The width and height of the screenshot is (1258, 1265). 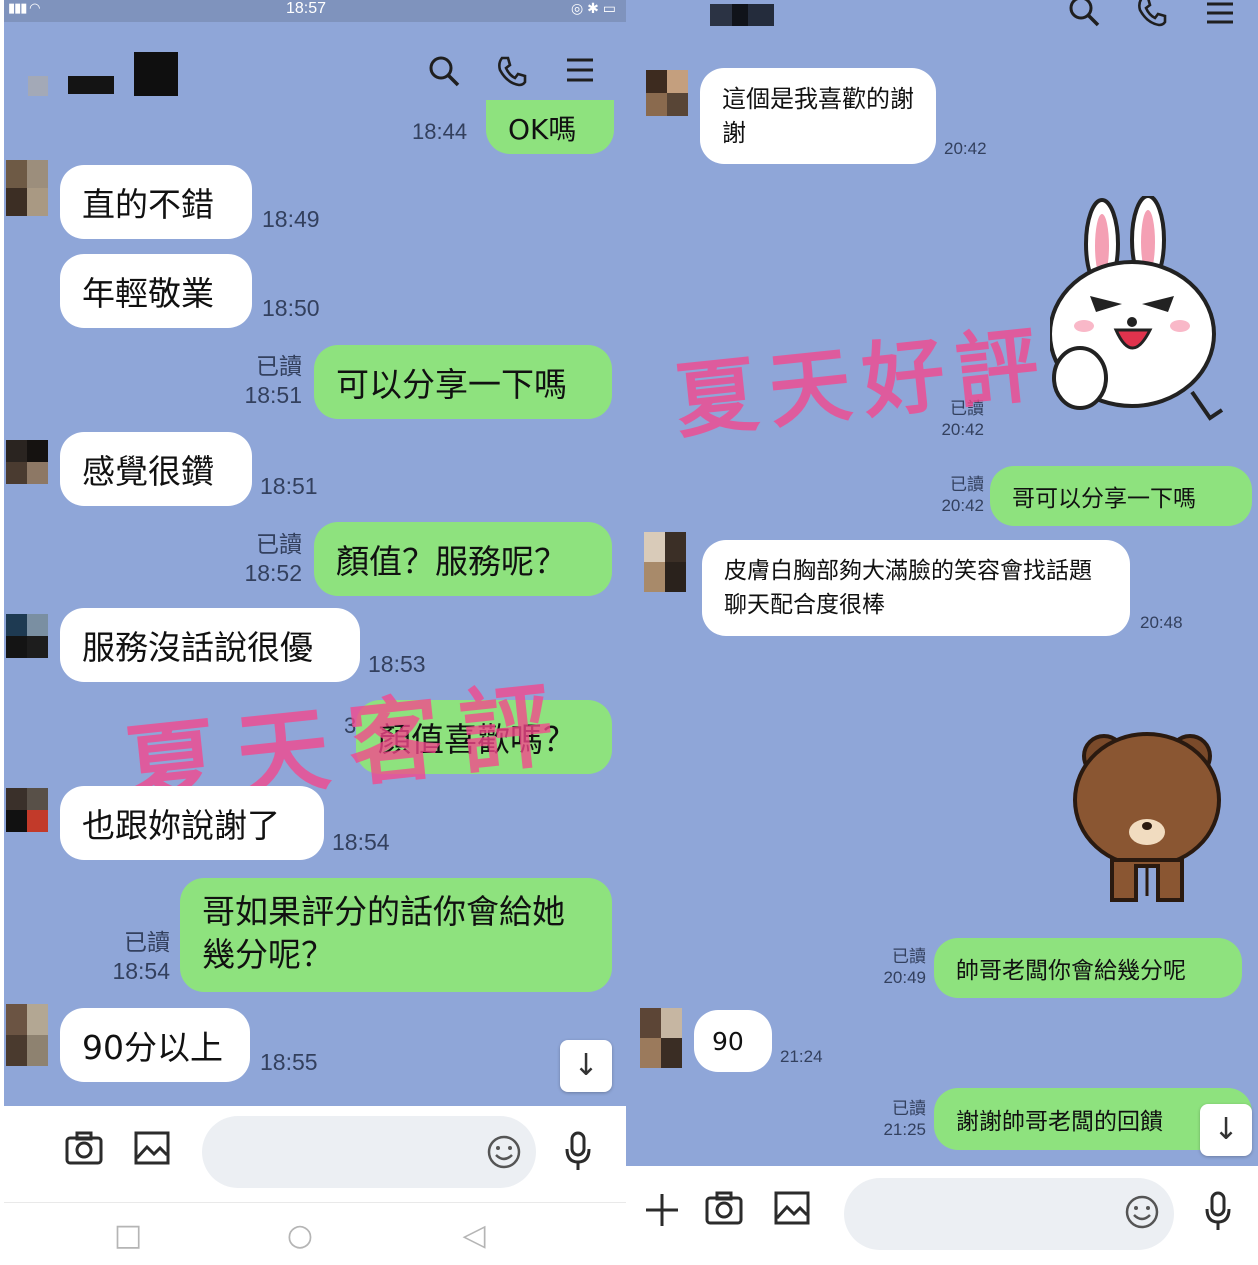 What do you see at coordinates (965, 148) in the screenshot?
I see `message-time: 20:42` at bounding box center [965, 148].